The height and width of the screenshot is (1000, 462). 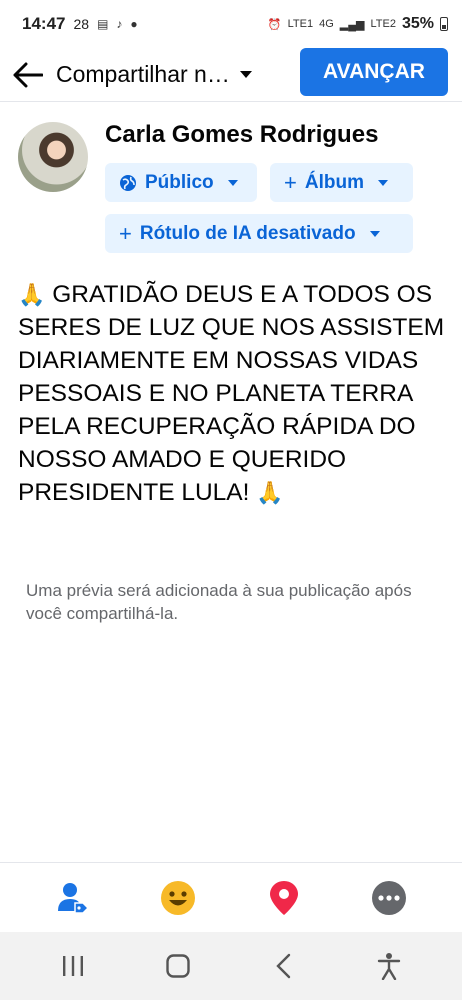 I want to click on status-right: ⏰ LTE1 4G ▂▄▆ LTE2 35%, so click(x=358, y=24).